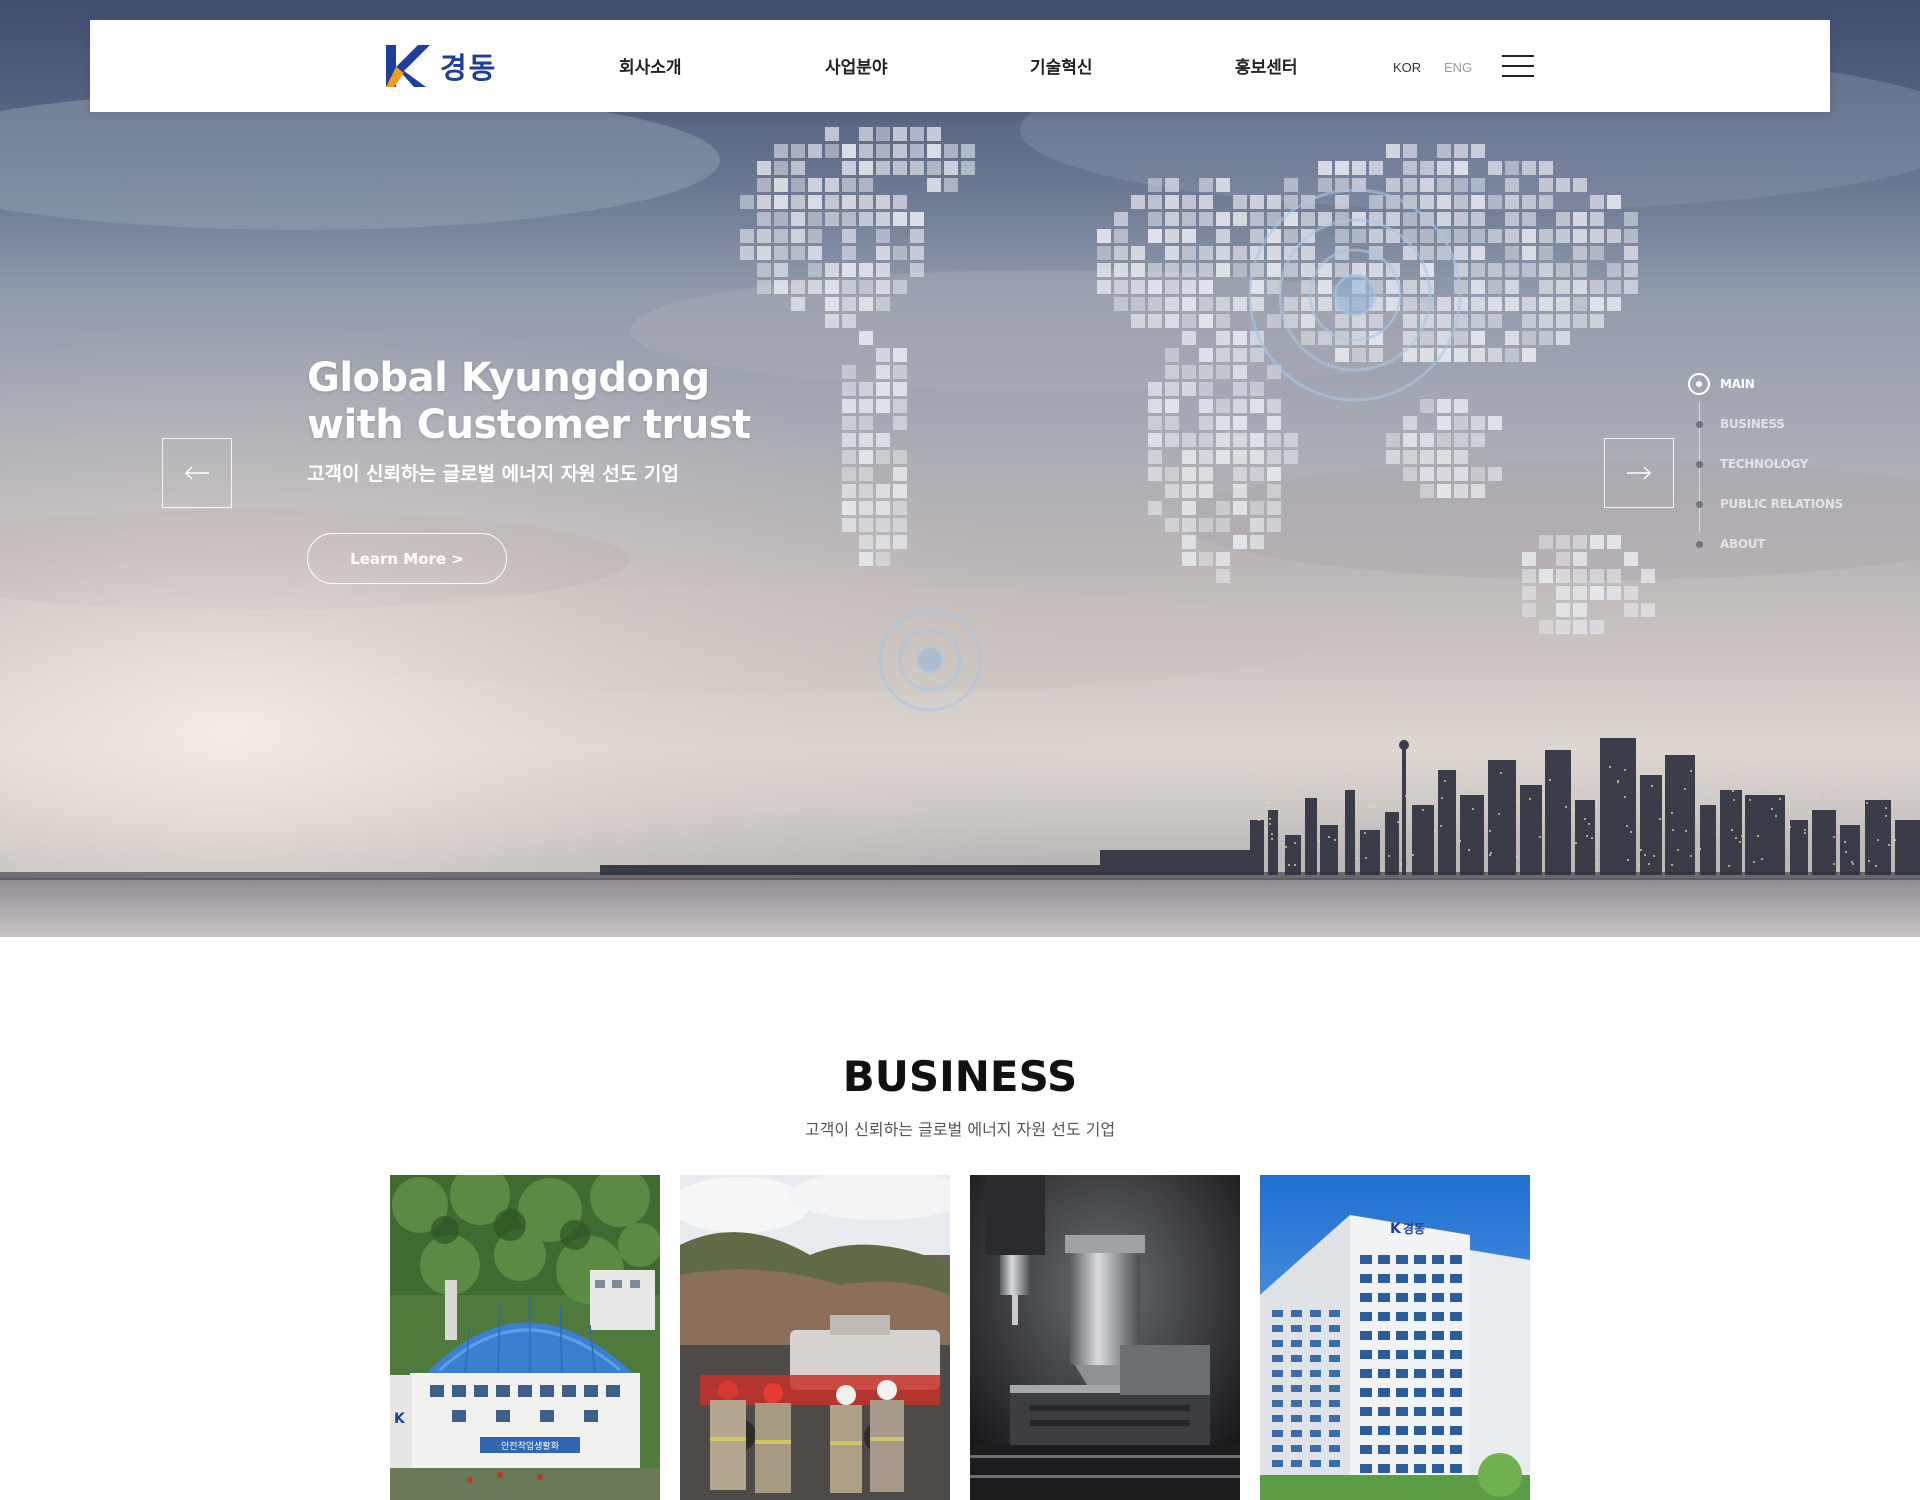 The width and height of the screenshot is (1920, 1500). What do you see at coordinates (856, 65) in the screenshot?
I see `nav-business-area: 사업분야` at bounding box center [856, 65].